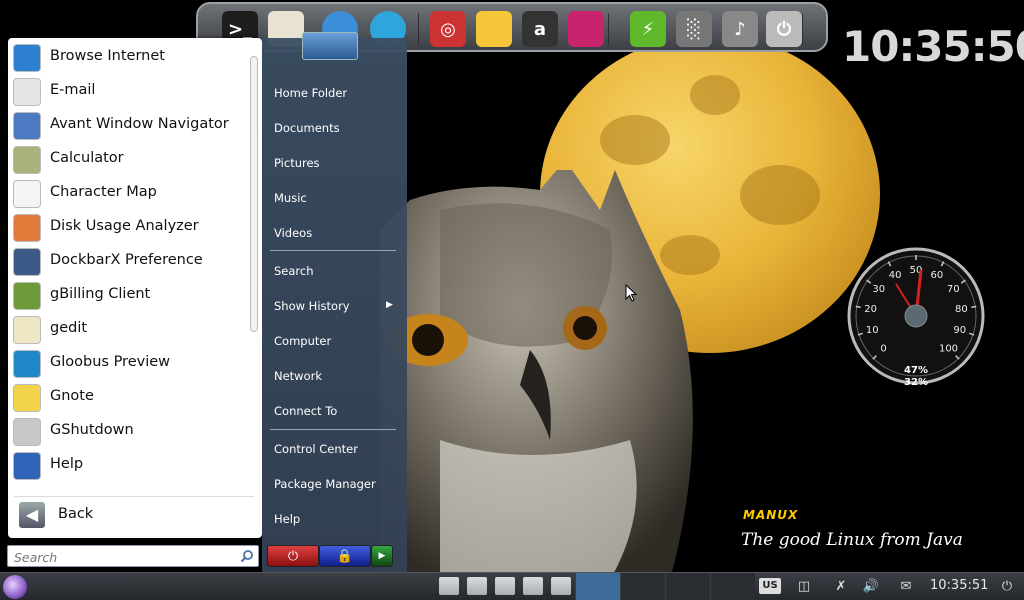  What do you see at coordinates (333, 429) in the screenshot?
I see `places-separator` at bounding box center [333, 429].